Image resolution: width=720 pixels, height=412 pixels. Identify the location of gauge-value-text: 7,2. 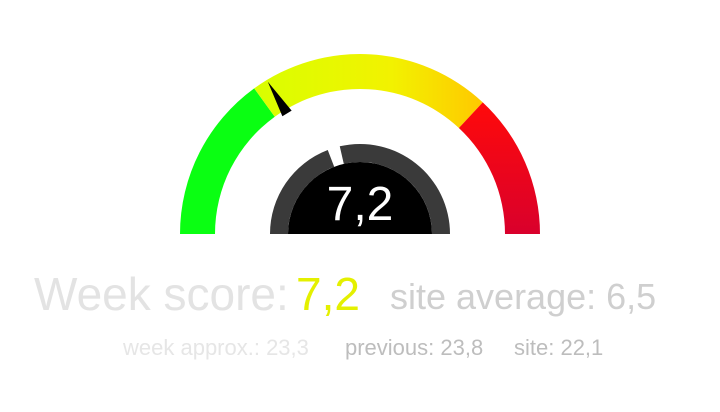
(360, 204).